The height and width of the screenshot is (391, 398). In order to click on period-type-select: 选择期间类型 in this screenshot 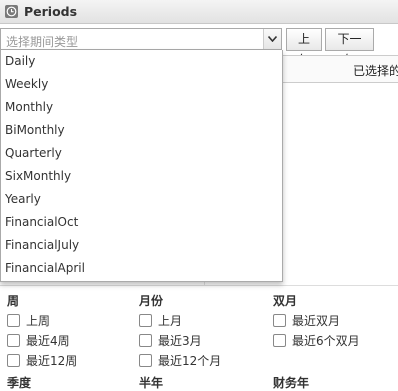, I will do `click(141, 39)`.